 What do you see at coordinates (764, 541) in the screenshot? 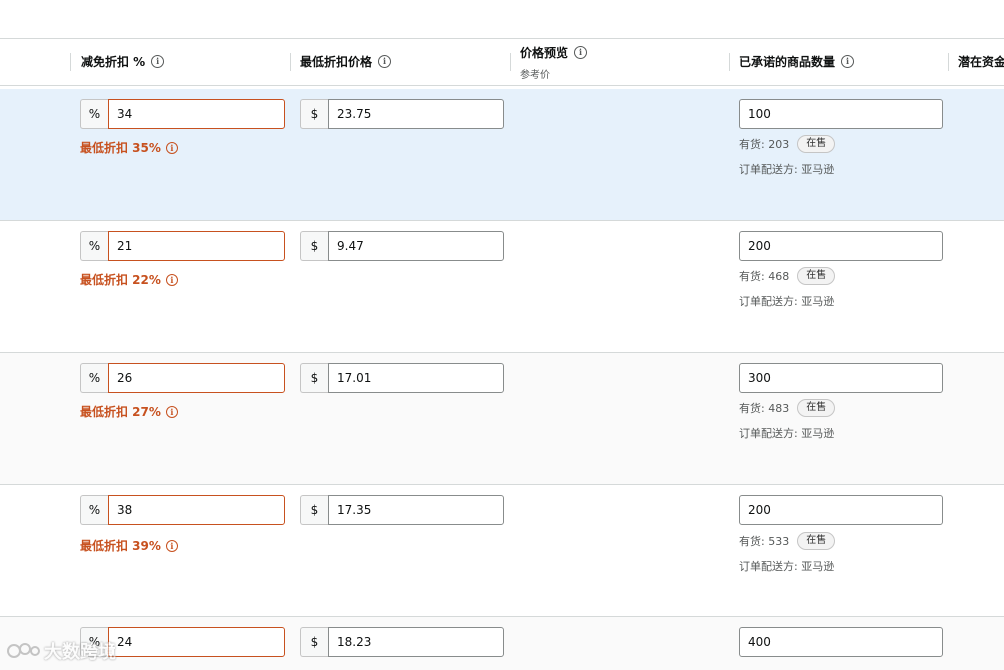
I see `stock-count: 有货: 533` at bounding box center [764, 541].